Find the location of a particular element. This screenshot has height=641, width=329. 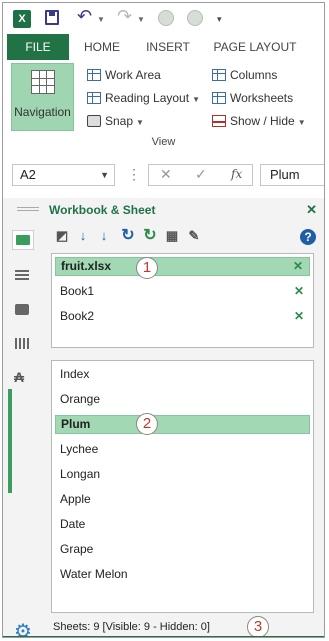

worksheets-label: Worksheets is located at coordinates (262, 98).